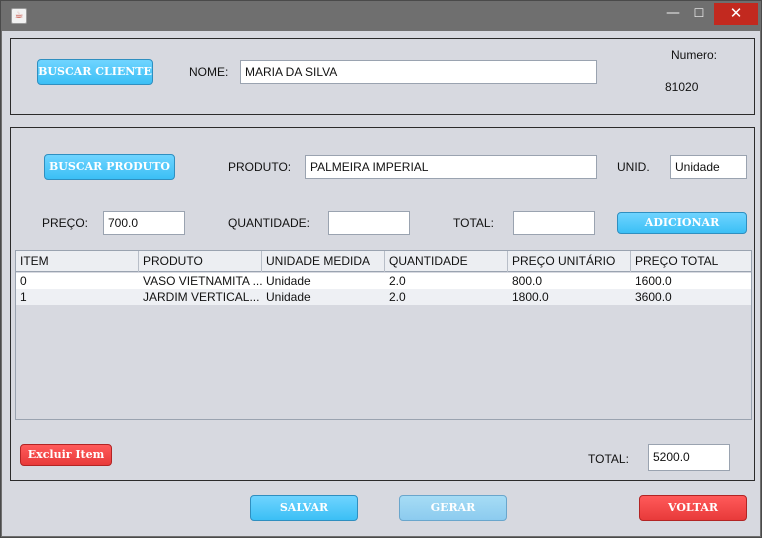 Image resolution: width=762 pixels, height=538 pixels. Describe the element at coordinates (95, 72) in the screenshot. I see `search-client-button: BUSCAR CLIENTE` at that location.